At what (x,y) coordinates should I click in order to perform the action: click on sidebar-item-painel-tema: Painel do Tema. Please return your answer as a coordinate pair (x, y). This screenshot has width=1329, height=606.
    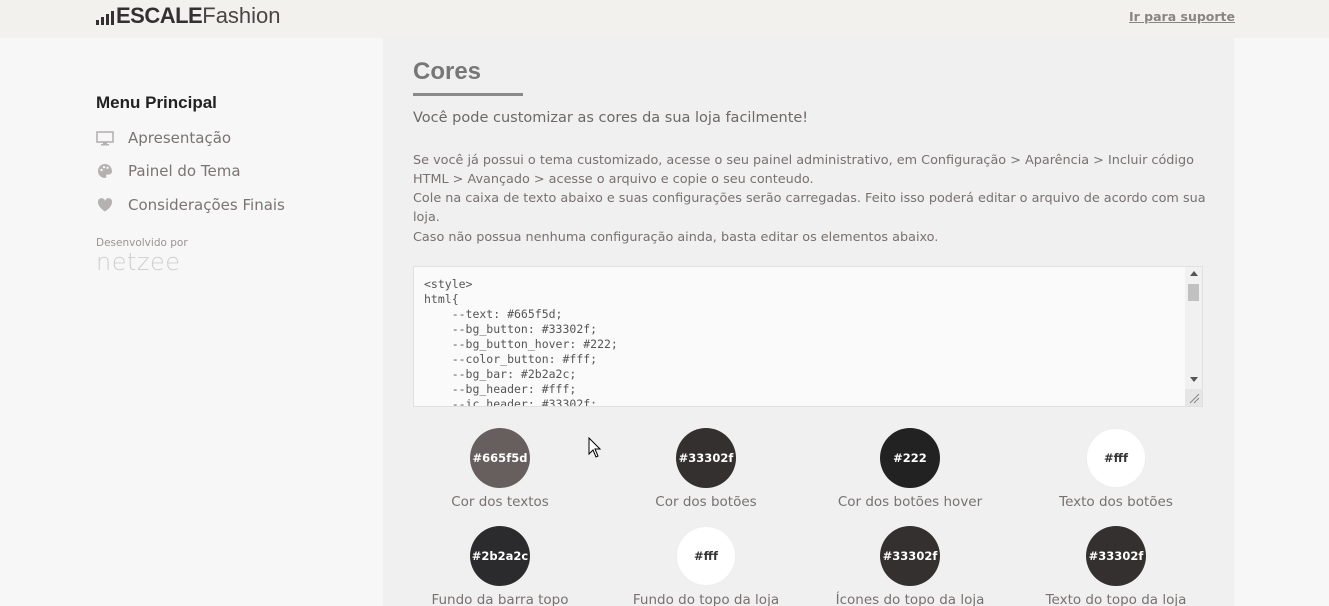
    Looking at the image, I should click on (168, 171).